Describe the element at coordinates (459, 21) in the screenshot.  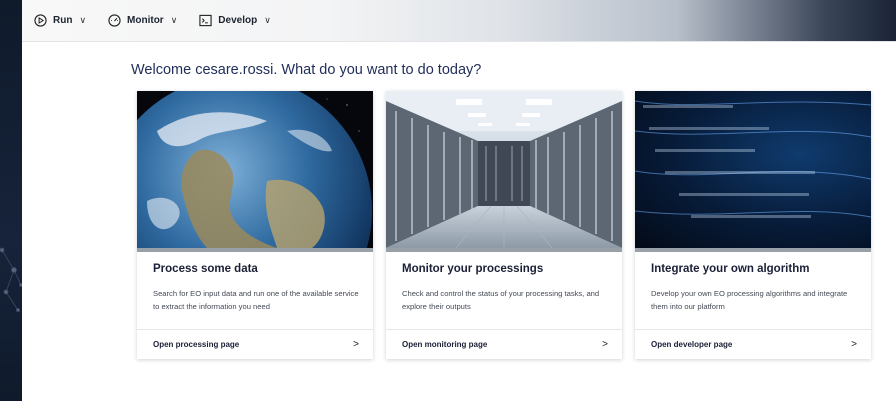
I see `top-navigation-bar: Run ∨ Monitor ∨ Develop ∨` at that location.